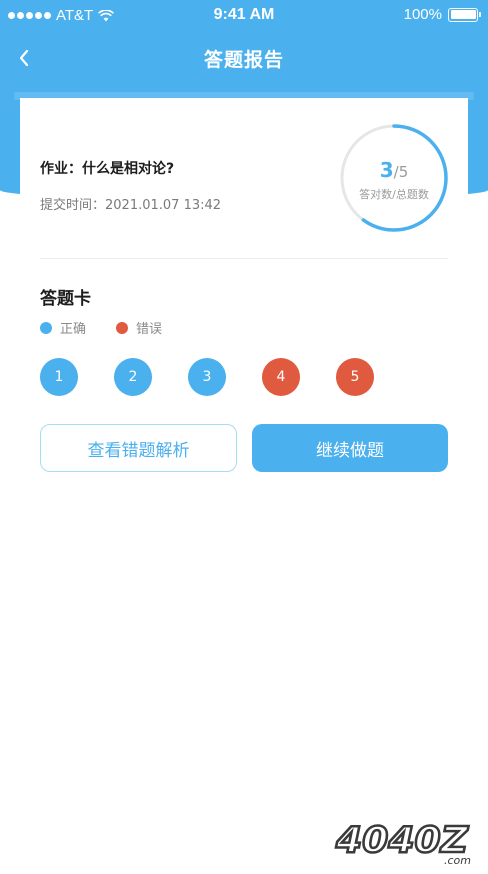  I want to click on answer-card-title: 答题卡, so click(65, 299).